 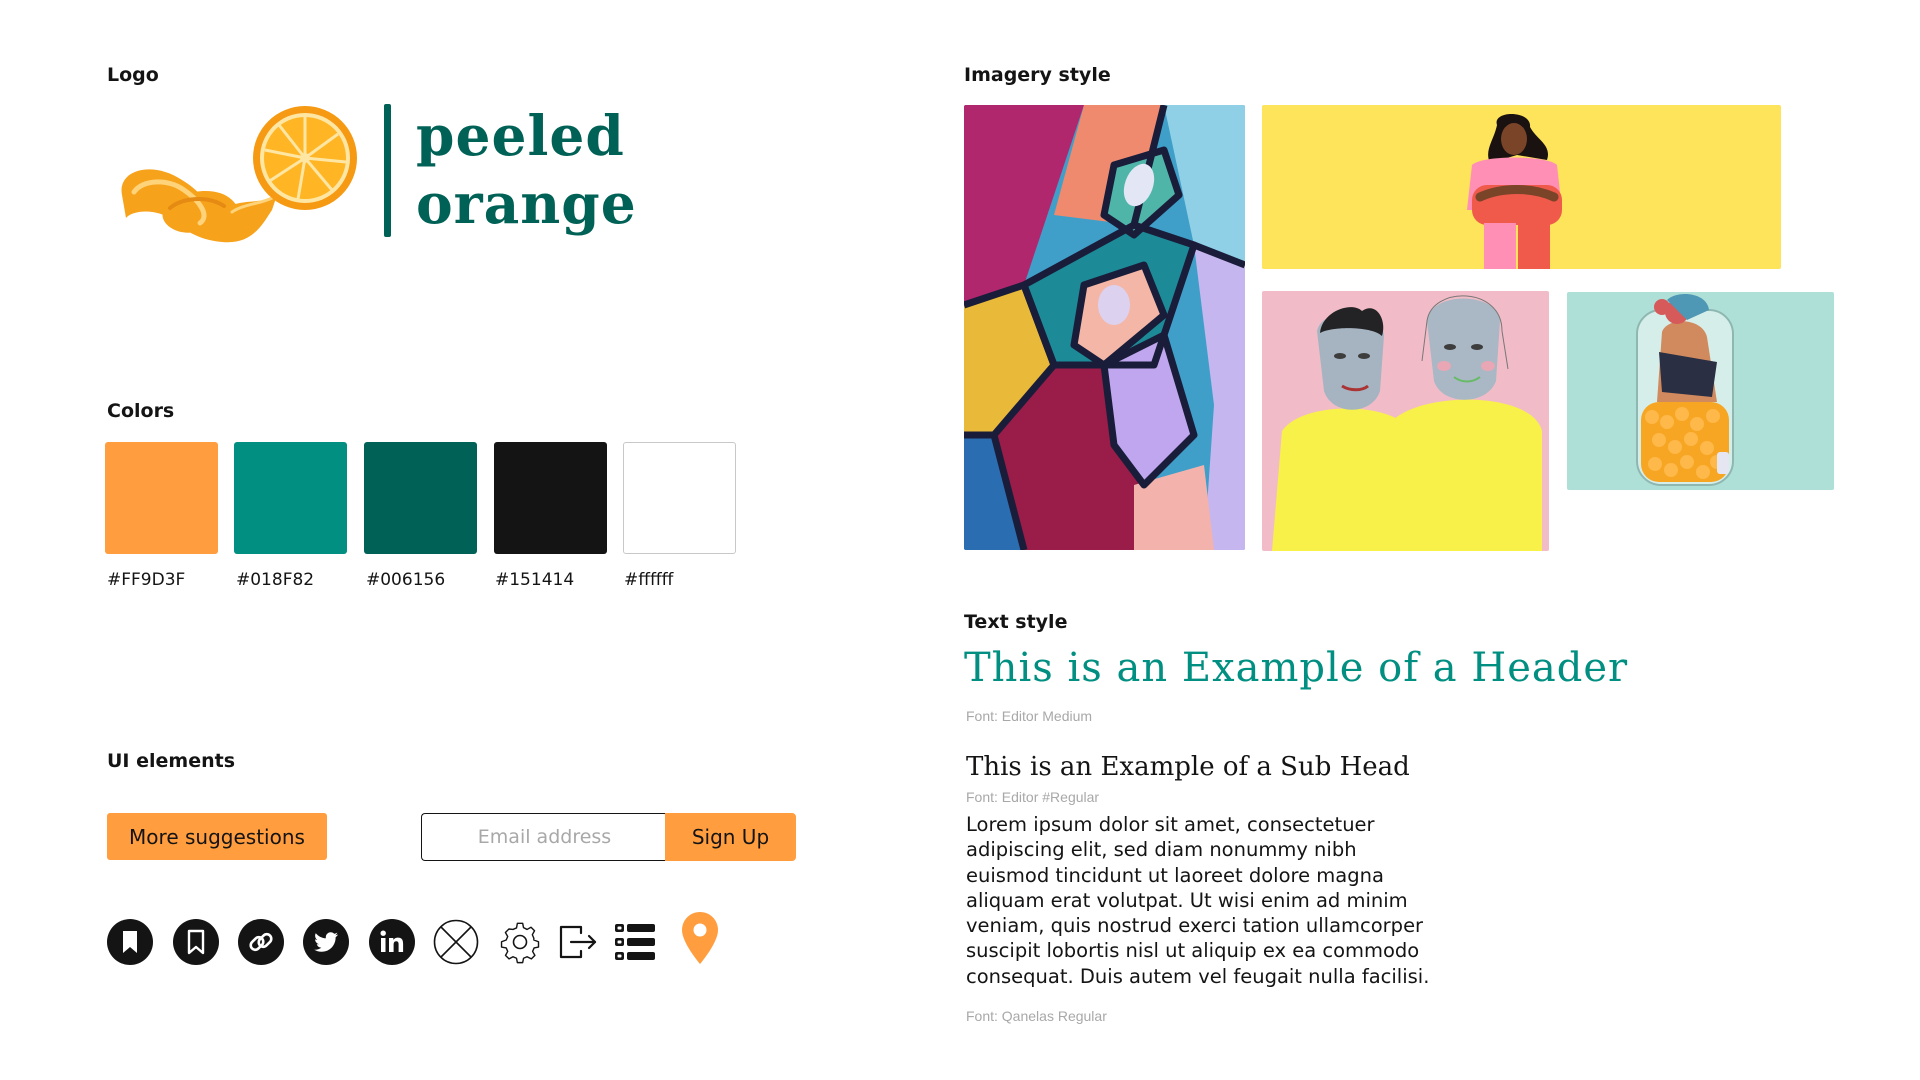 What do you see at coordinates (387, 170) in the screenshot?
I see `logo-divider` at bounding box center [387, 170].